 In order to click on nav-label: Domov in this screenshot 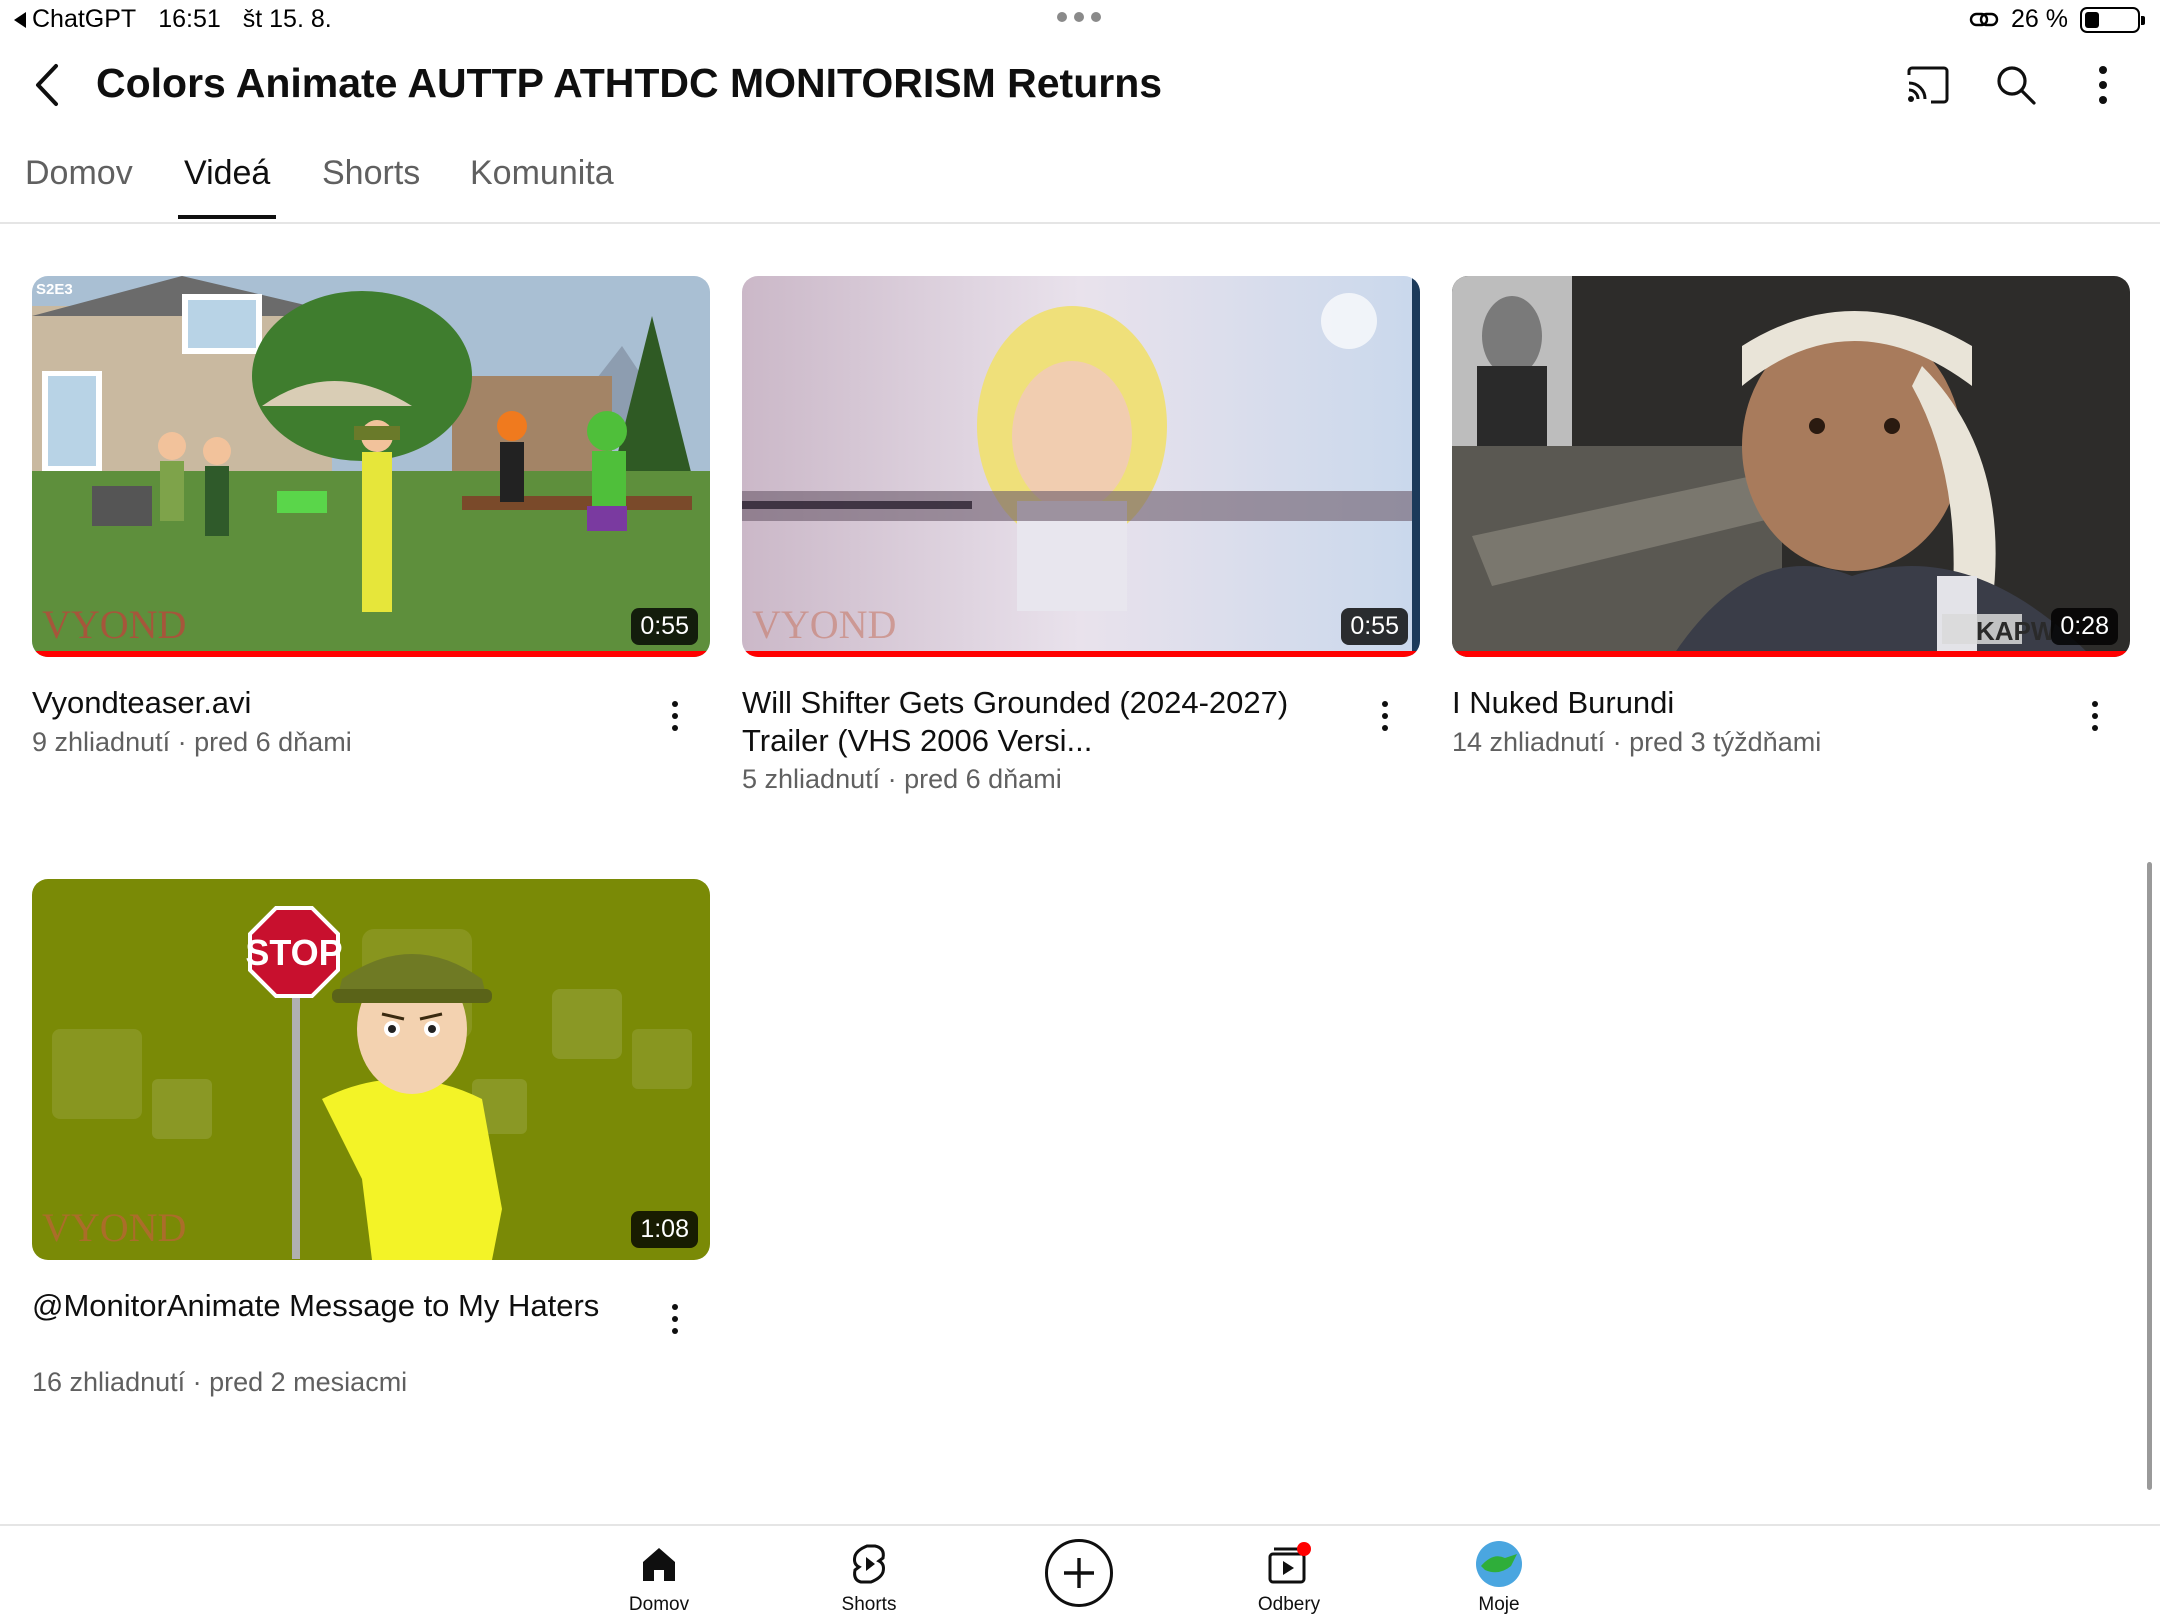, I will do `click(659, 1604)`.